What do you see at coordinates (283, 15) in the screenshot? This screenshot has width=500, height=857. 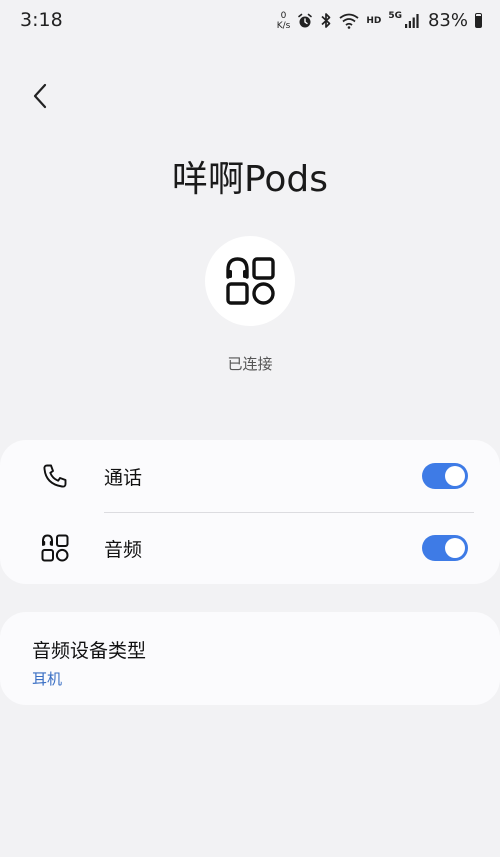 I see `network-speed-value: 0` at bounding box center [283, 15].